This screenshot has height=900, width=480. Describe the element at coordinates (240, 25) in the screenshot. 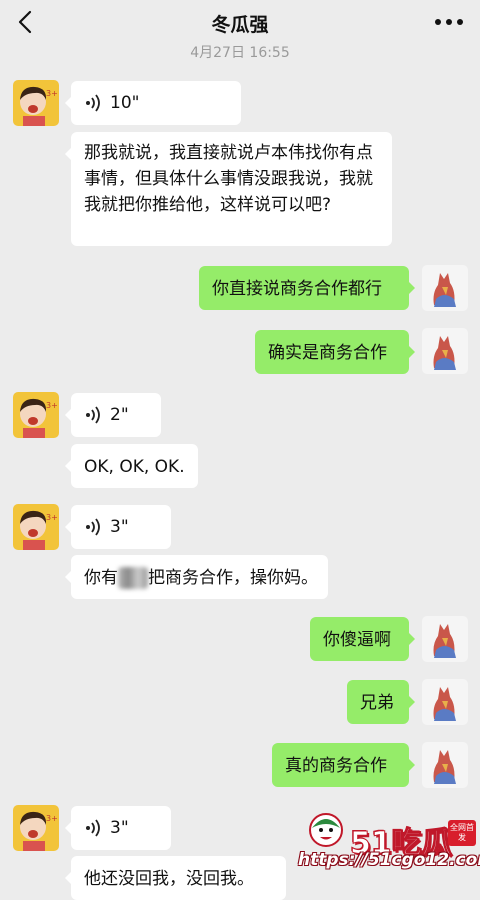

I see `chat-title: 冬瓜强` at that location.